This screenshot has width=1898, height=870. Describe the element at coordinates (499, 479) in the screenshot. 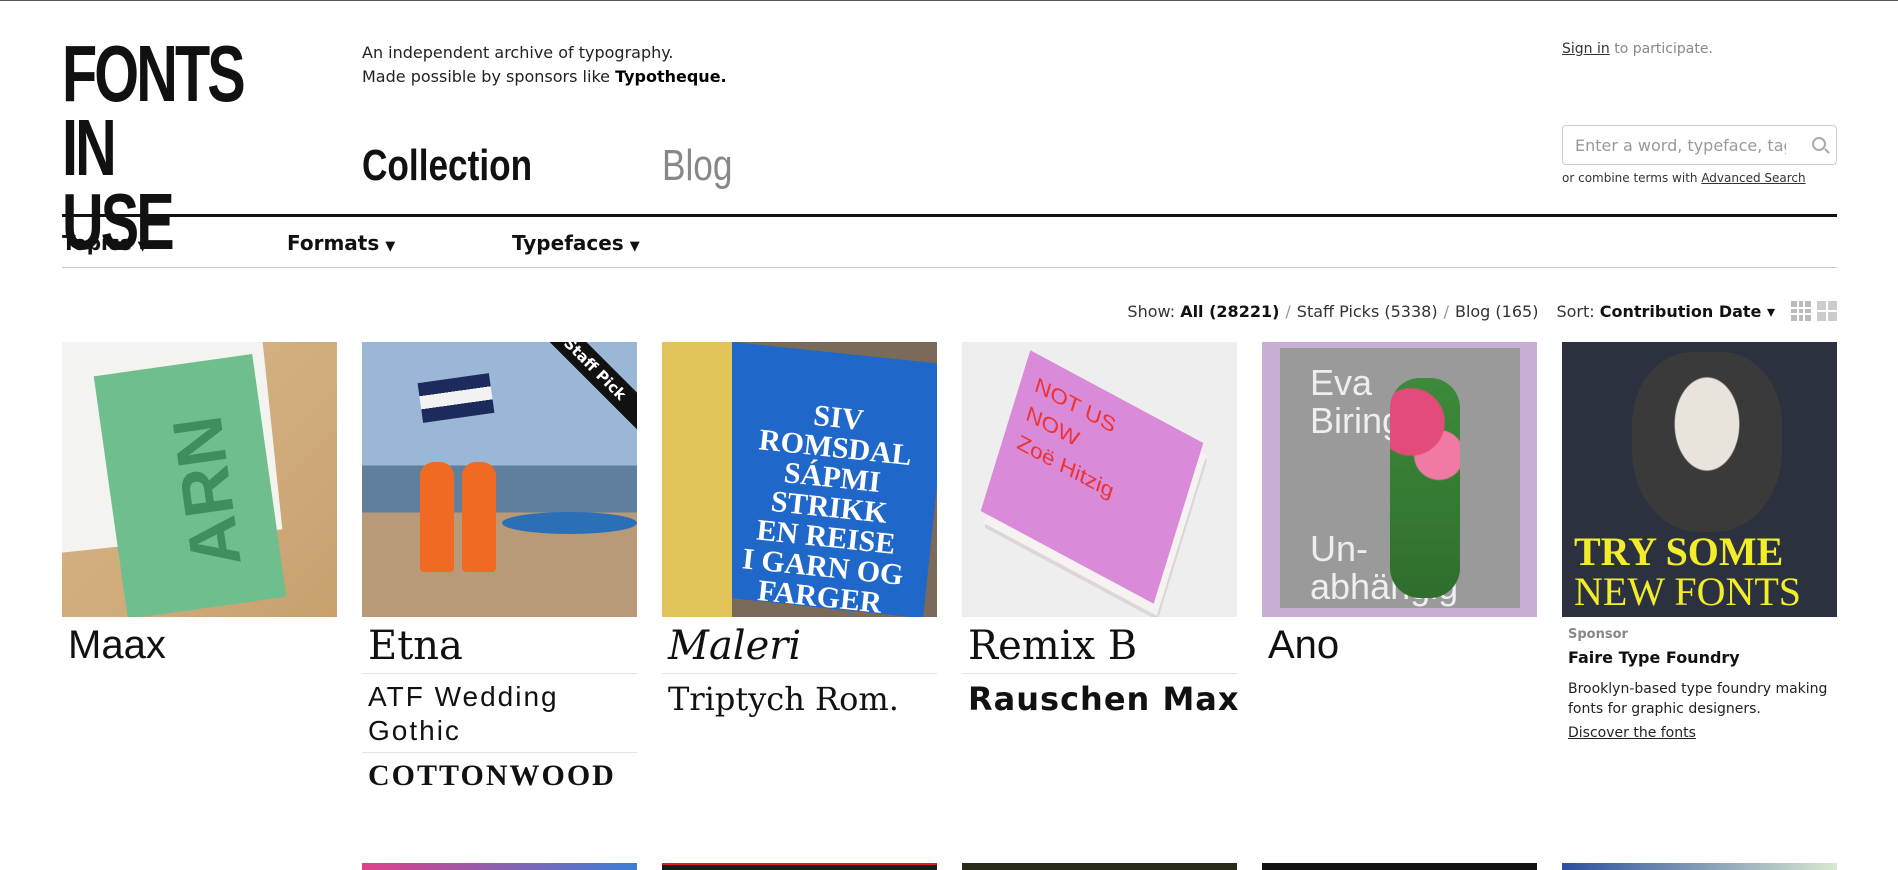

I see `project-thumbnail: Staff Pick` at that location.